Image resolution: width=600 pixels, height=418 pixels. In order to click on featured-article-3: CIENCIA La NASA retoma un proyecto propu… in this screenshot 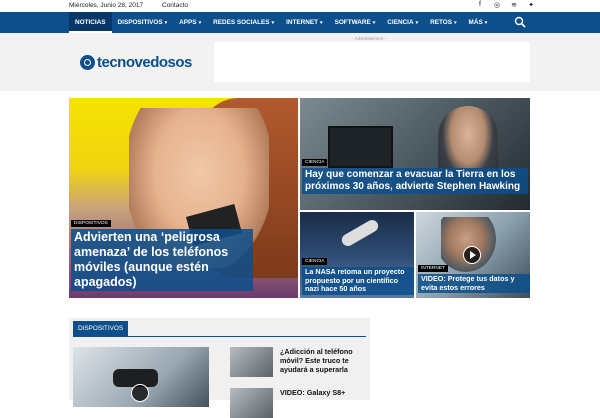, I will do `click(357, 255)`.